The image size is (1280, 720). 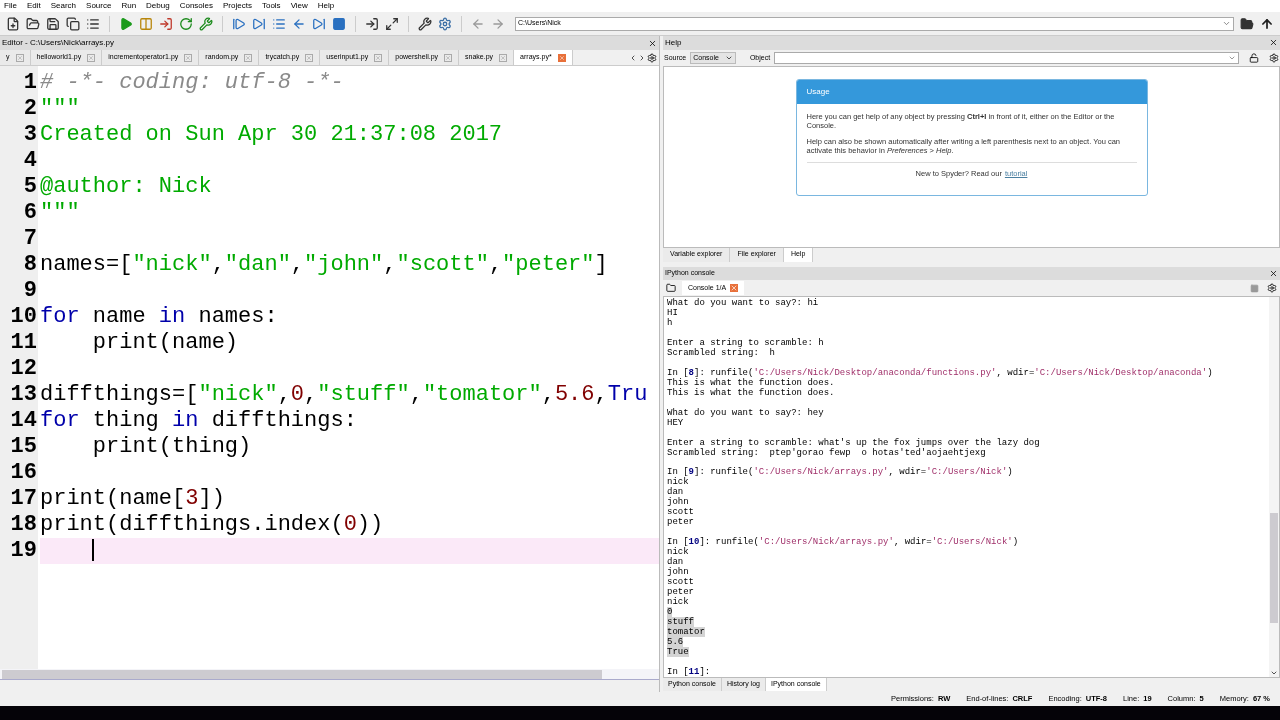 I want to click on copy-icon, so click(x=73, y=23).